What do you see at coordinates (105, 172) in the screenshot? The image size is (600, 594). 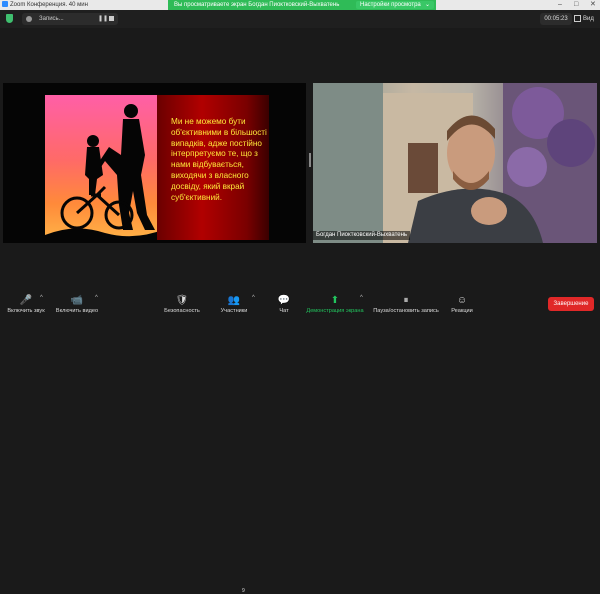 I see `father-child-bicycle-silhouette` at bounding box center [105, 172].